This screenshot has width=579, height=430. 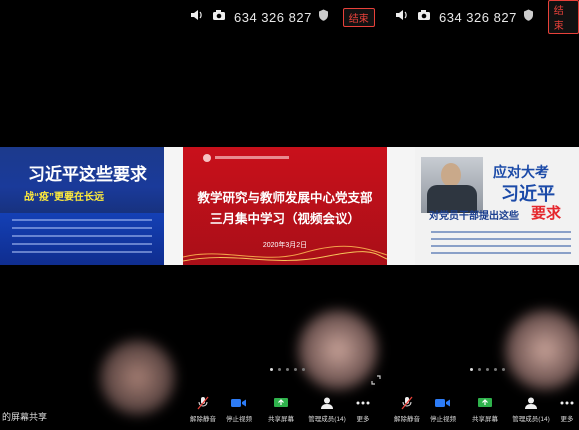 I want to click on slide-subheading: 对党员干部提出这些, so click(x=474, y=216).